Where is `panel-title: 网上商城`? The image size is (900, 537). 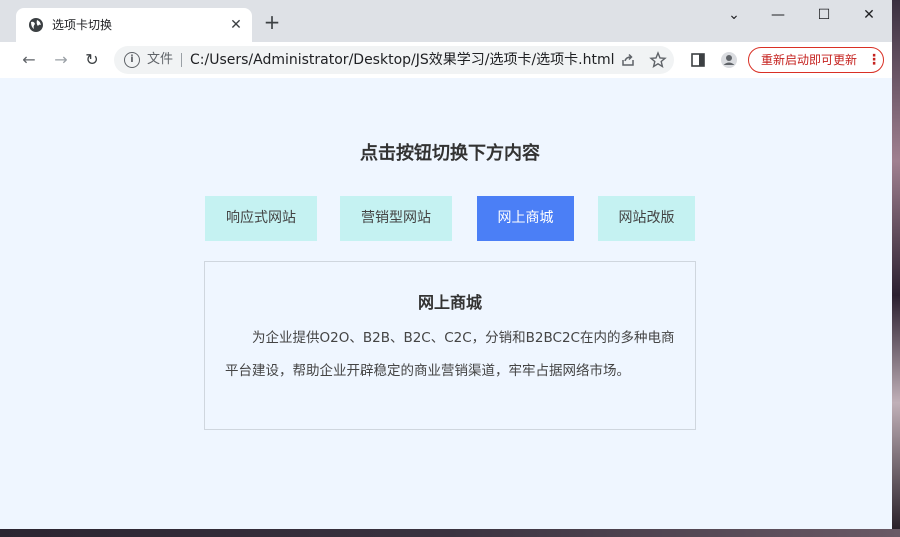
panel-title: 网上商城 is located at coordinates (449, 302).